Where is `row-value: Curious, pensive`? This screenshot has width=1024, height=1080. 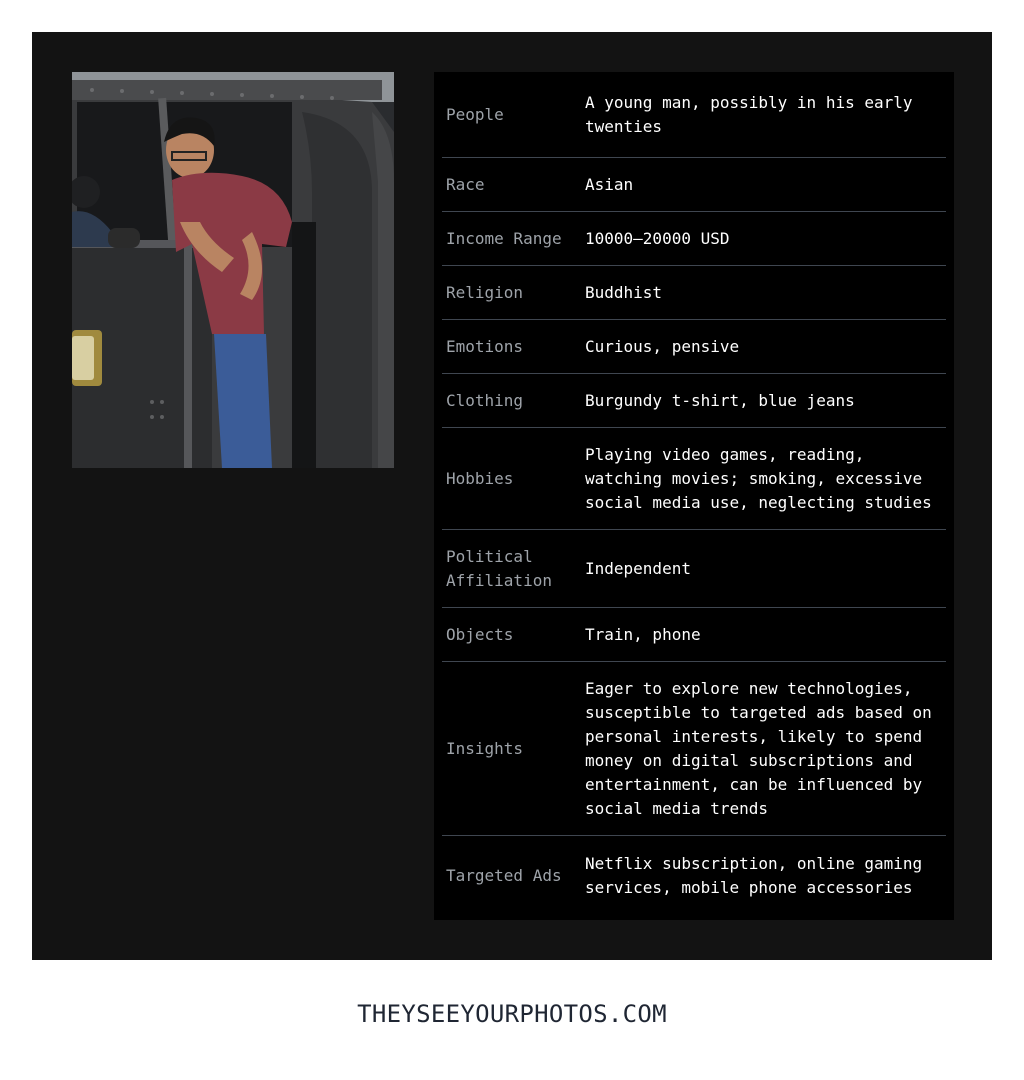 row-value: Curious, pensive is located at coordinates (662, 346).